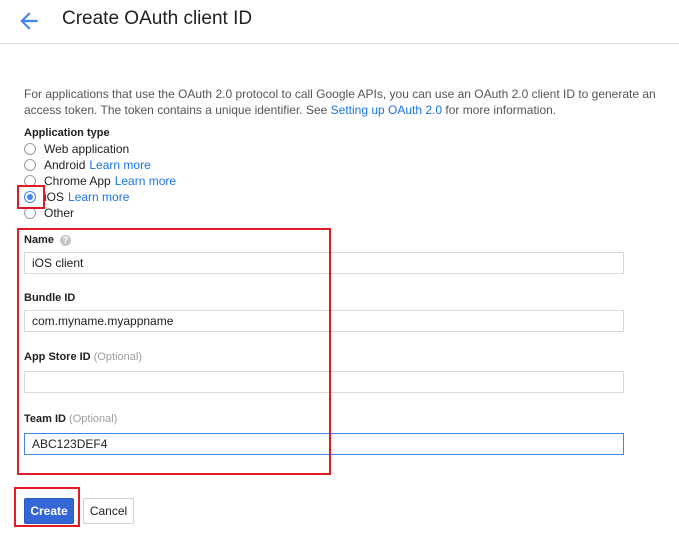 This screenshot has width=679, height=534. I want to click on application-type-label: Application type, so click(67, 133).